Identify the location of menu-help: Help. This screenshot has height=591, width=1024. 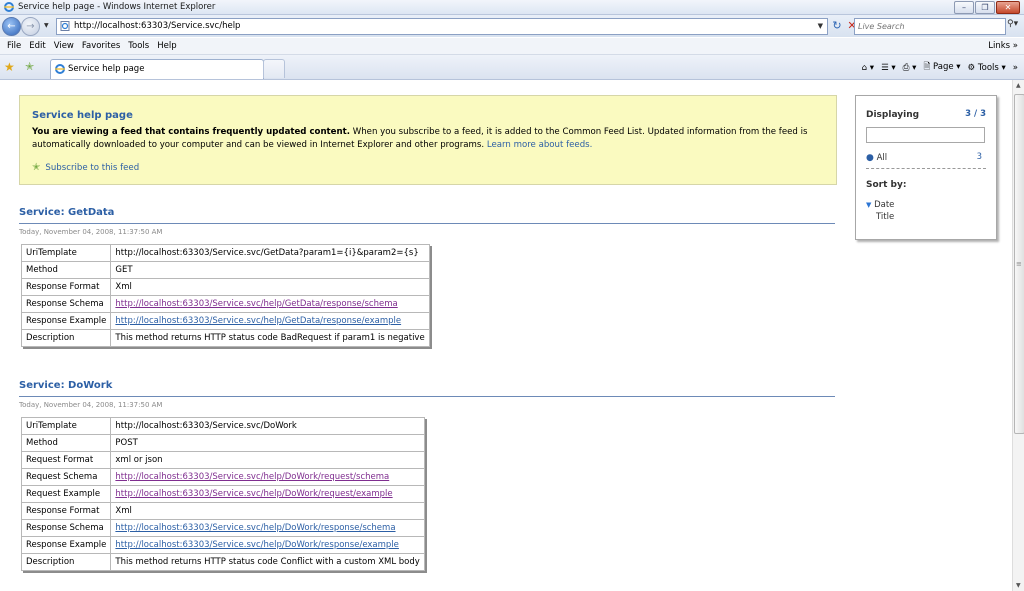
(166, 46).